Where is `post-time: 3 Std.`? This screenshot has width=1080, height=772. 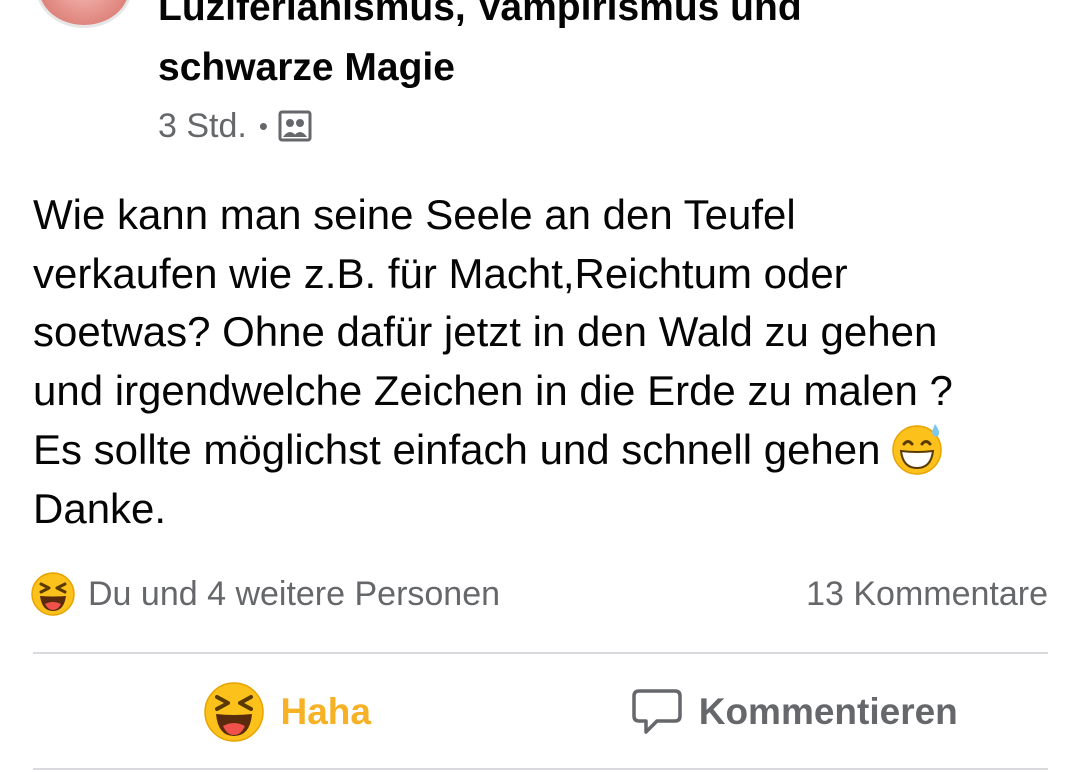 post-time: 3 Std. is located at coordinates (202, 126).